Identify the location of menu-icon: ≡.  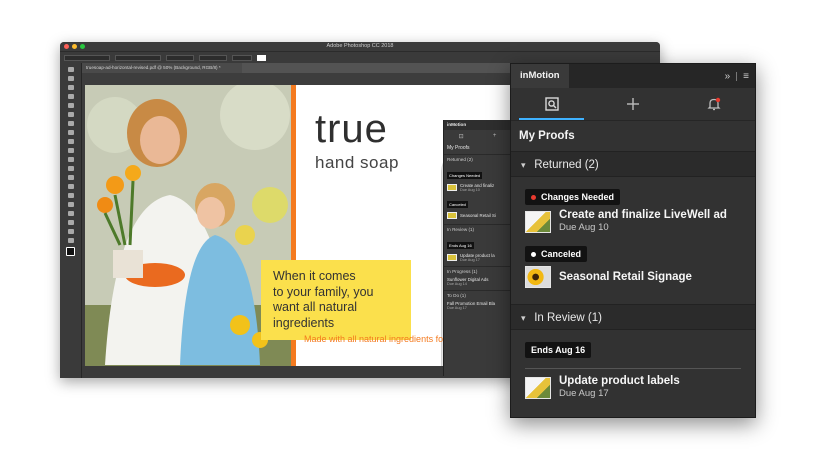
(746, 76).